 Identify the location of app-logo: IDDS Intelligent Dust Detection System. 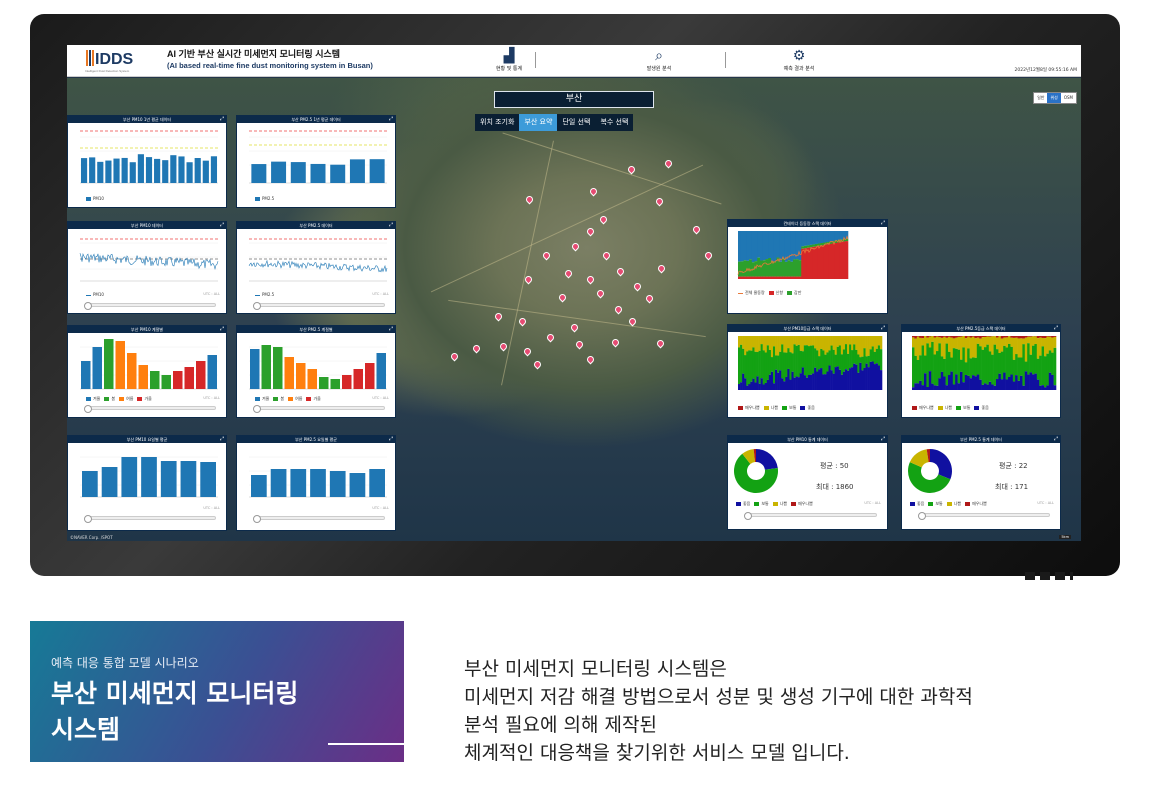
(109, 62).